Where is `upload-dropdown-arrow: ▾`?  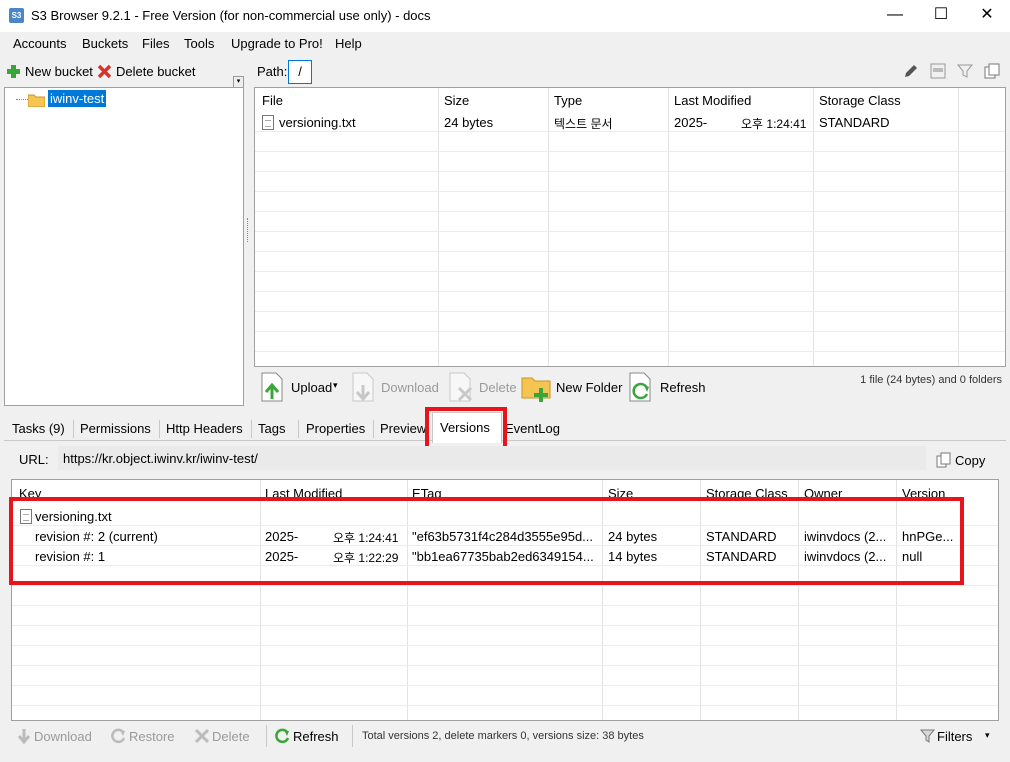 upload-dropdown-arrow: ▾ is located at coordinates (335, 385).